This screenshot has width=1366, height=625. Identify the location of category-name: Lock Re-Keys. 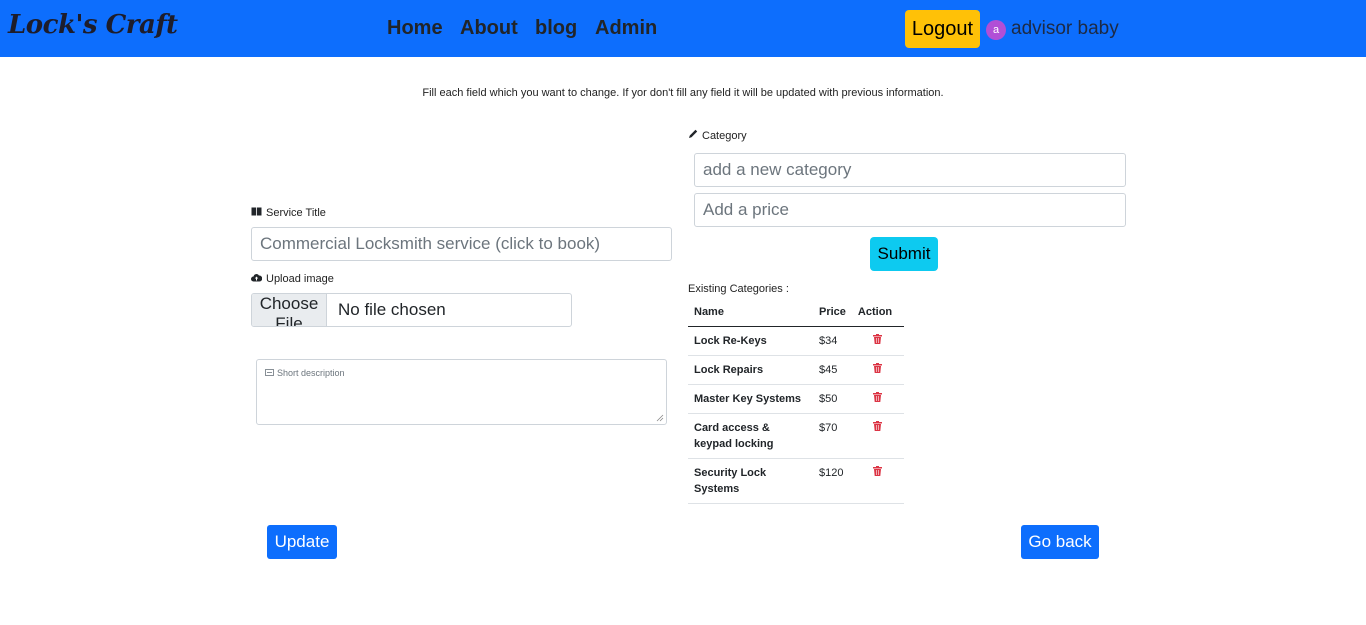
(750, 341).